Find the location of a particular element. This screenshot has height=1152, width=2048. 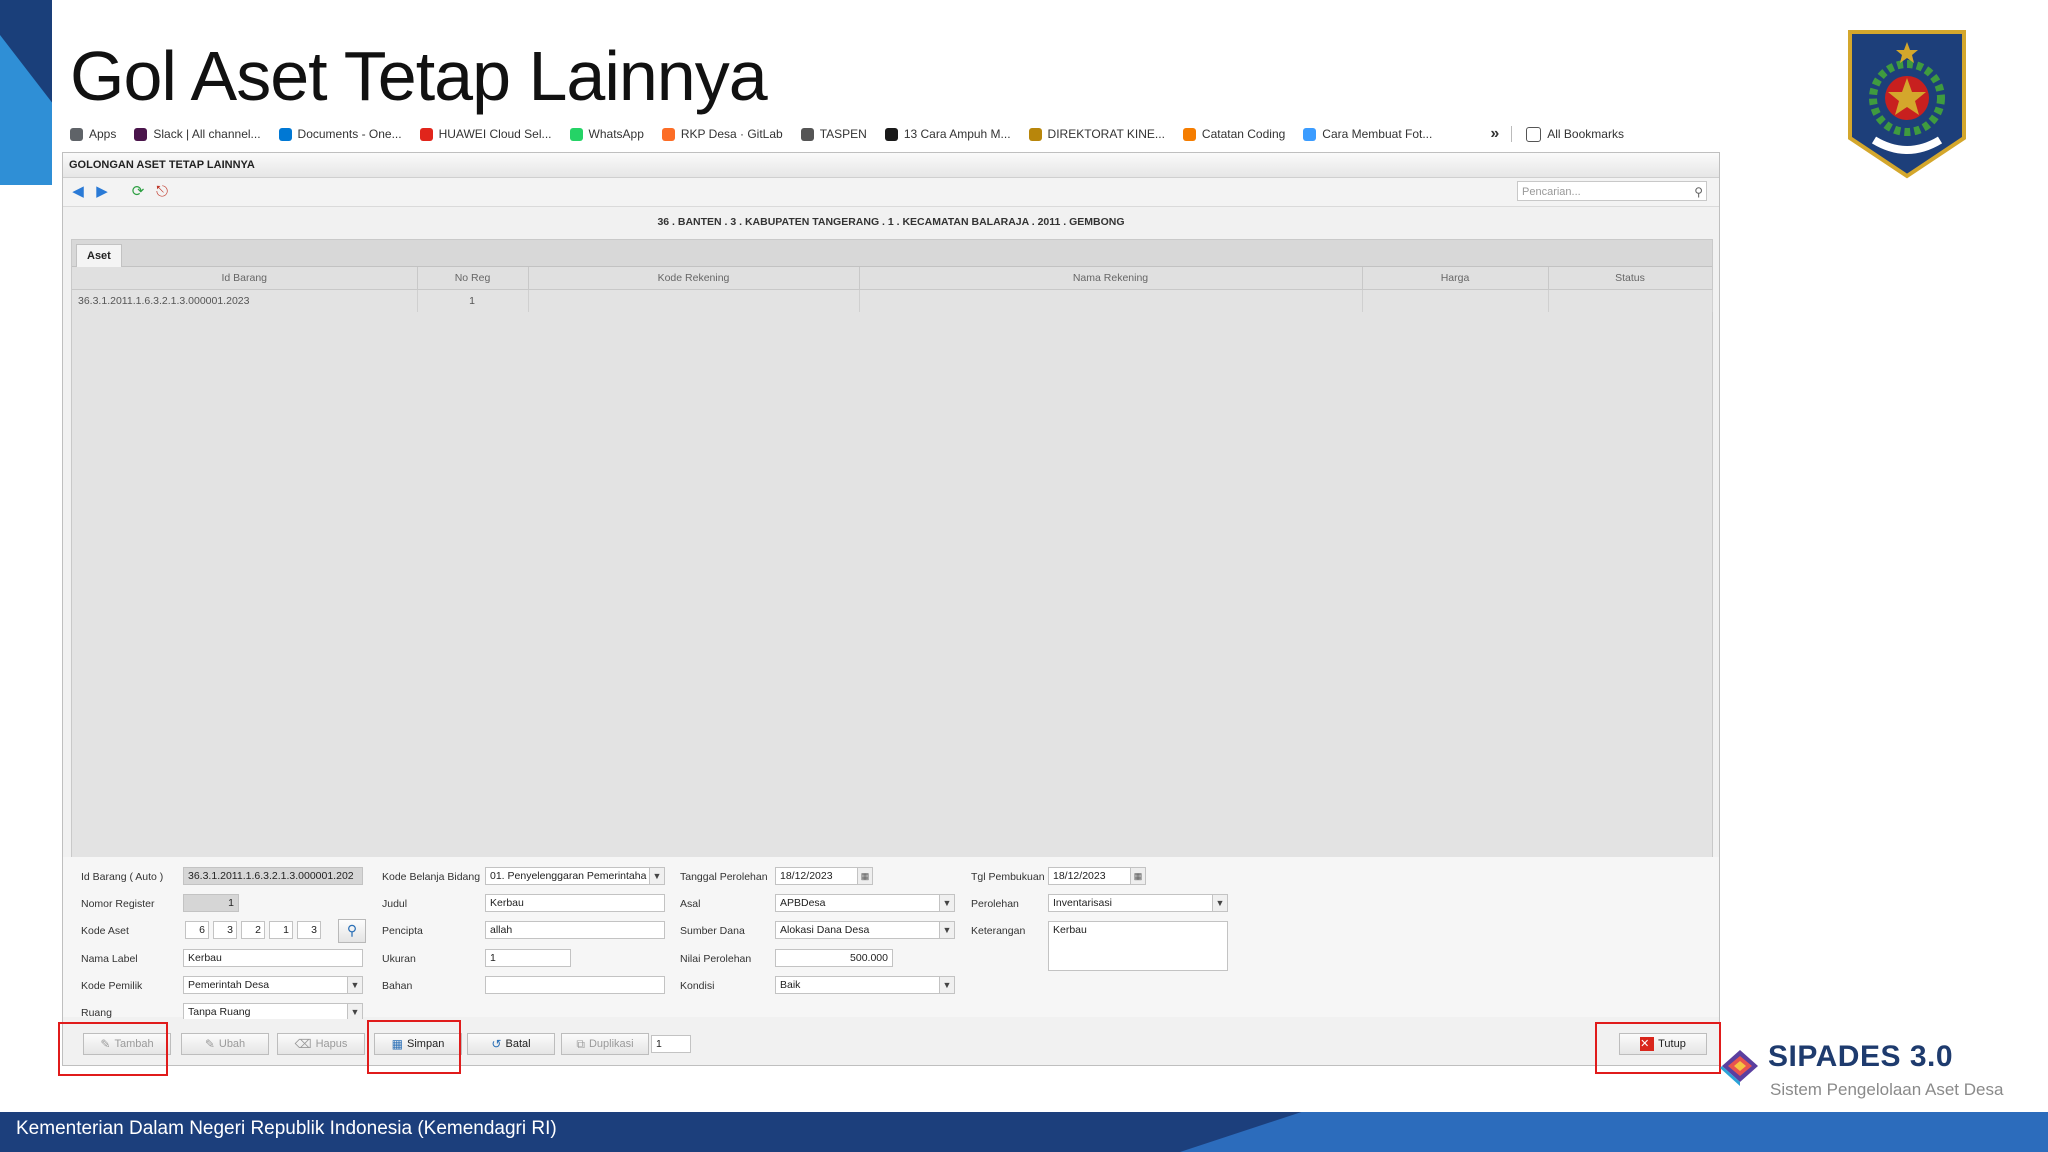

trash-icon: ⌫ is located at coordinates (303, 1044).